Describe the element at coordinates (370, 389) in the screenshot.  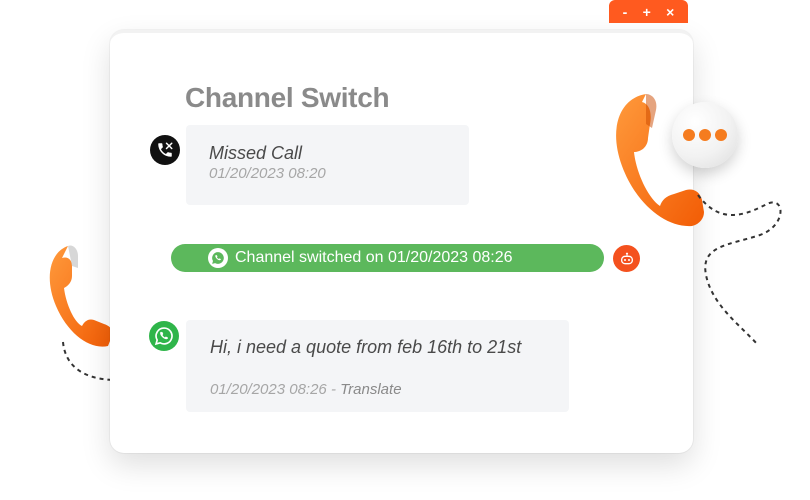
I see `translate-link: Translate` at that location.